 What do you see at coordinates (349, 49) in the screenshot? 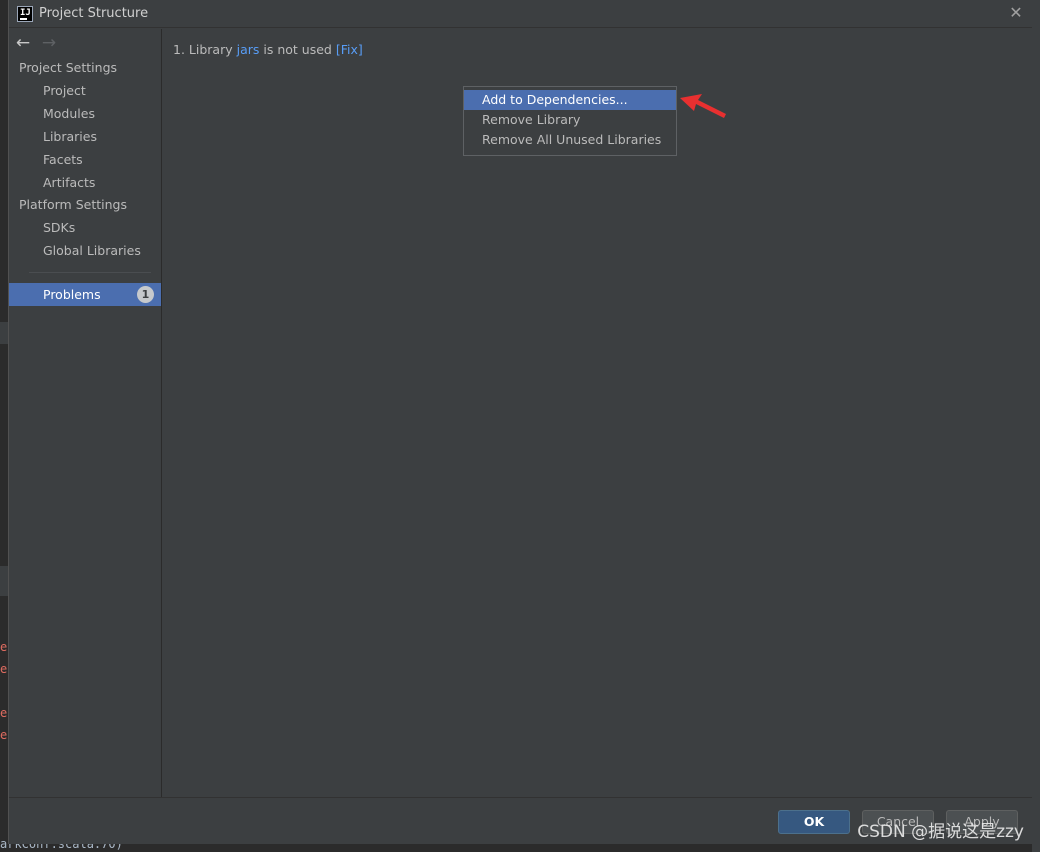
I see `fix-link: [Fix]` at bounding box center [349, 49].